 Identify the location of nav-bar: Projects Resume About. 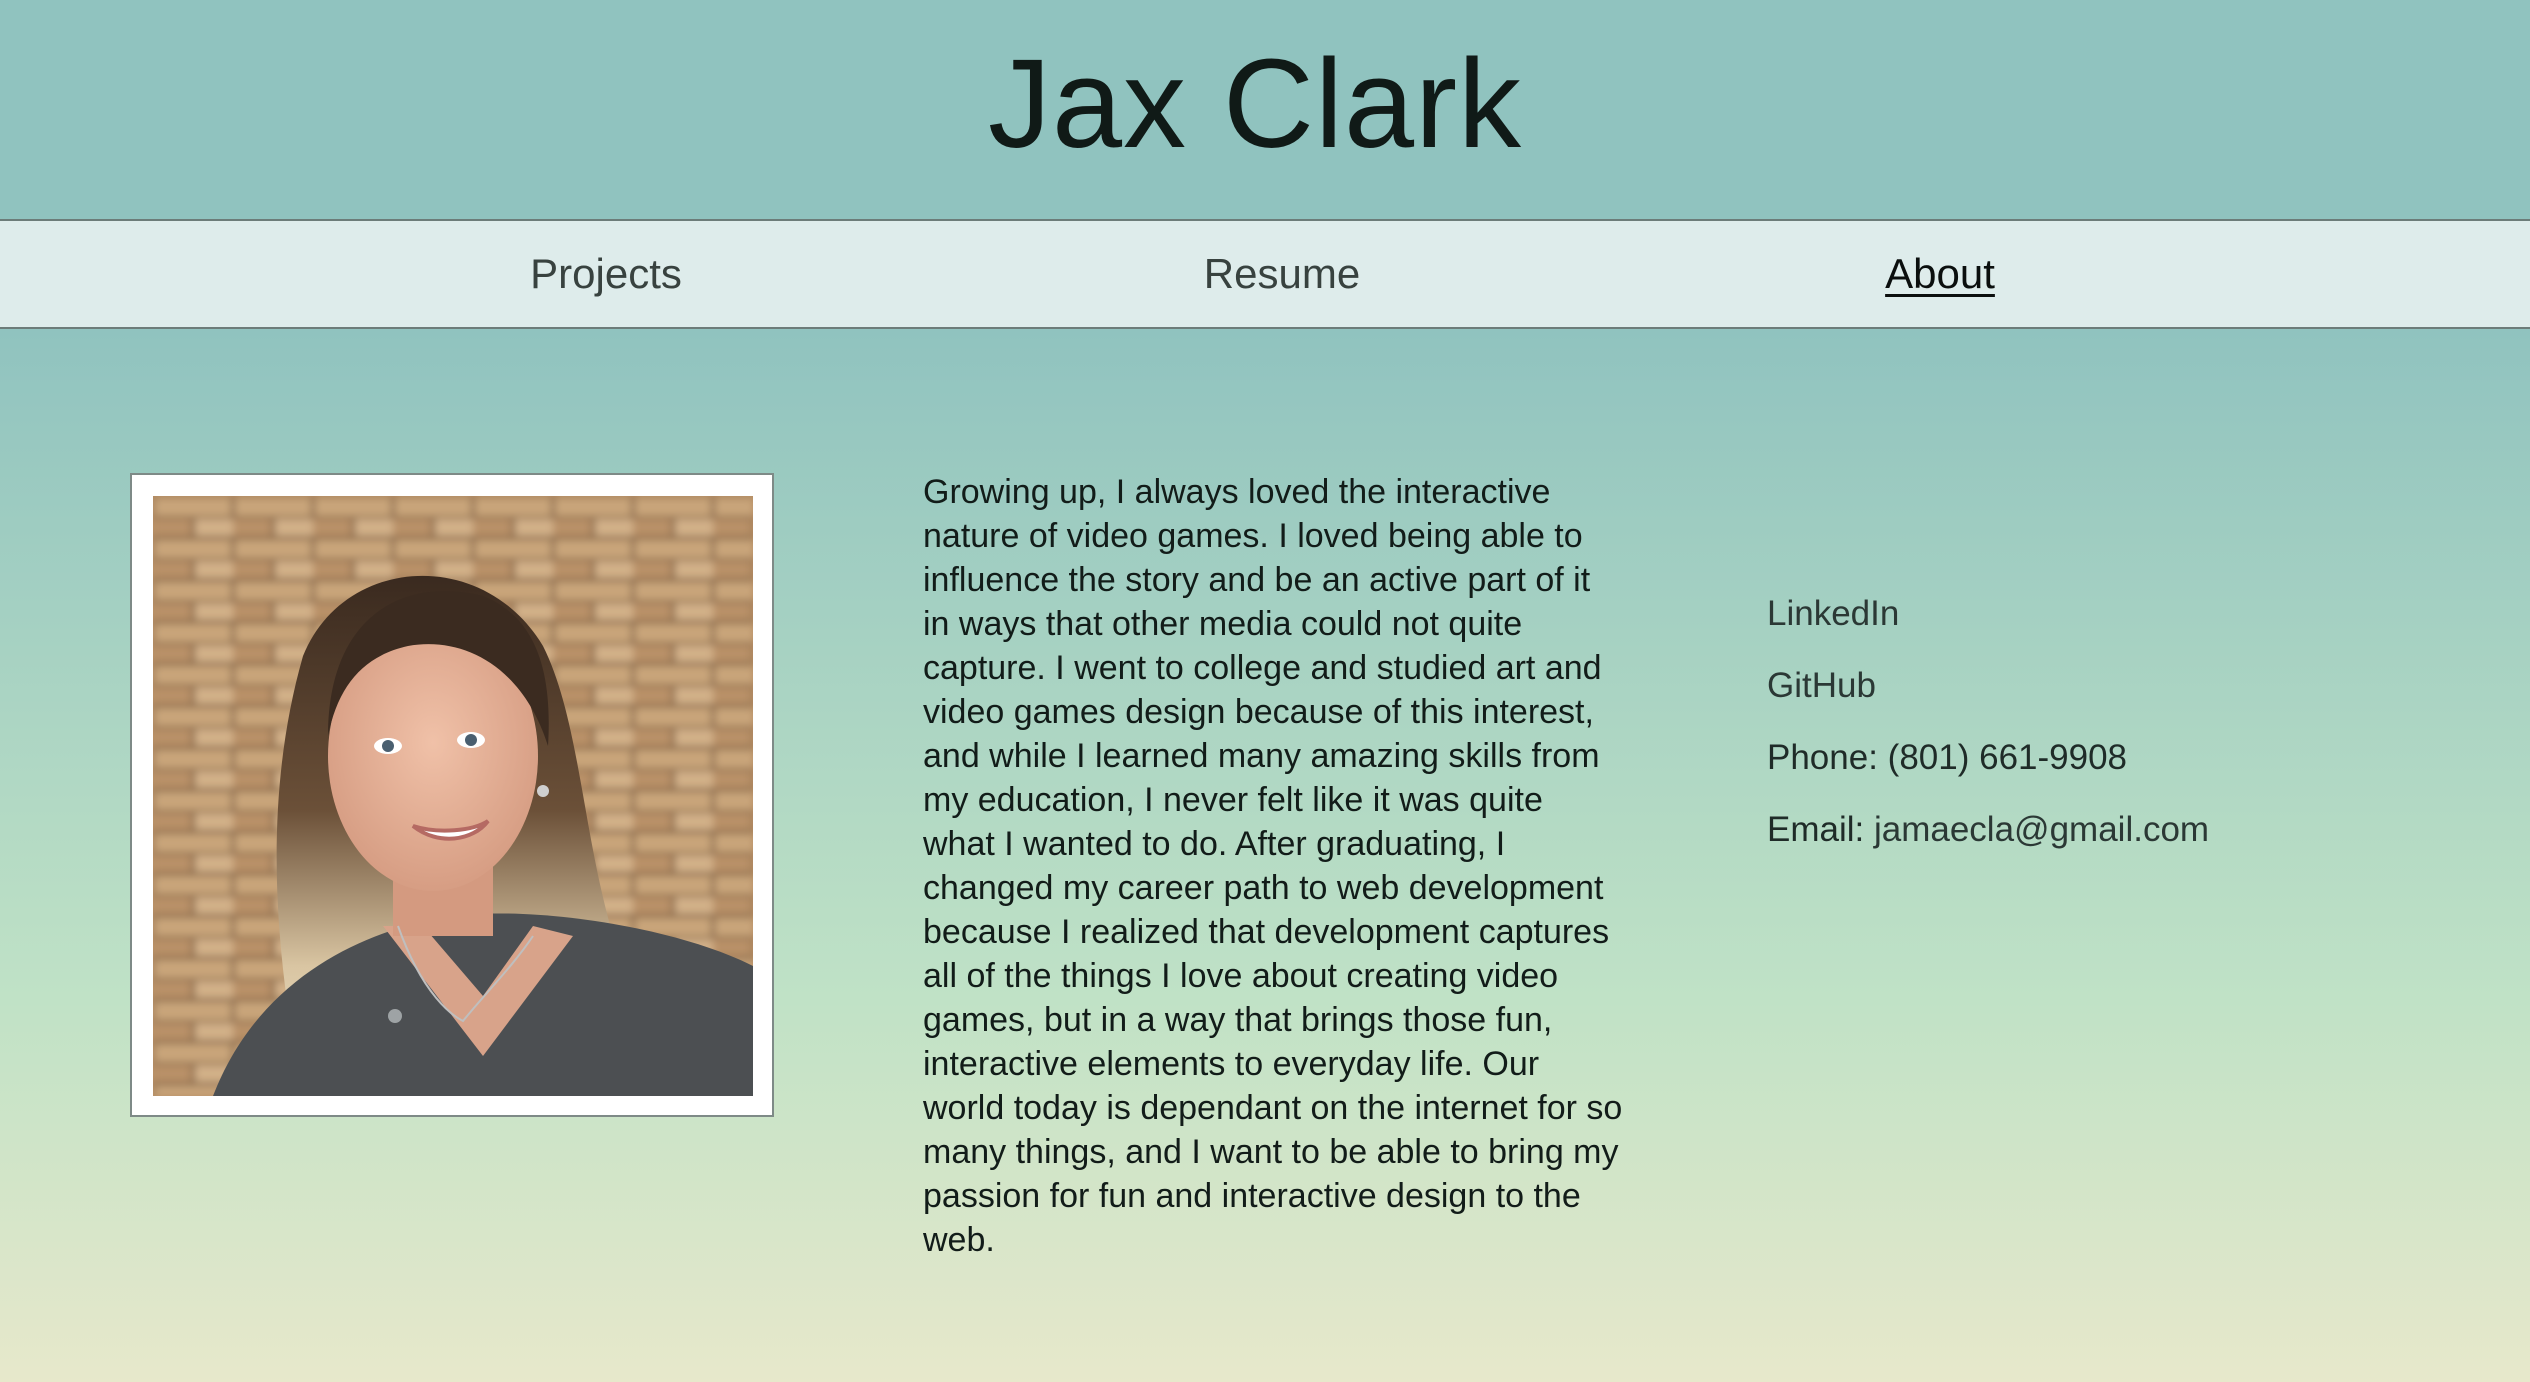
(1265, 274).